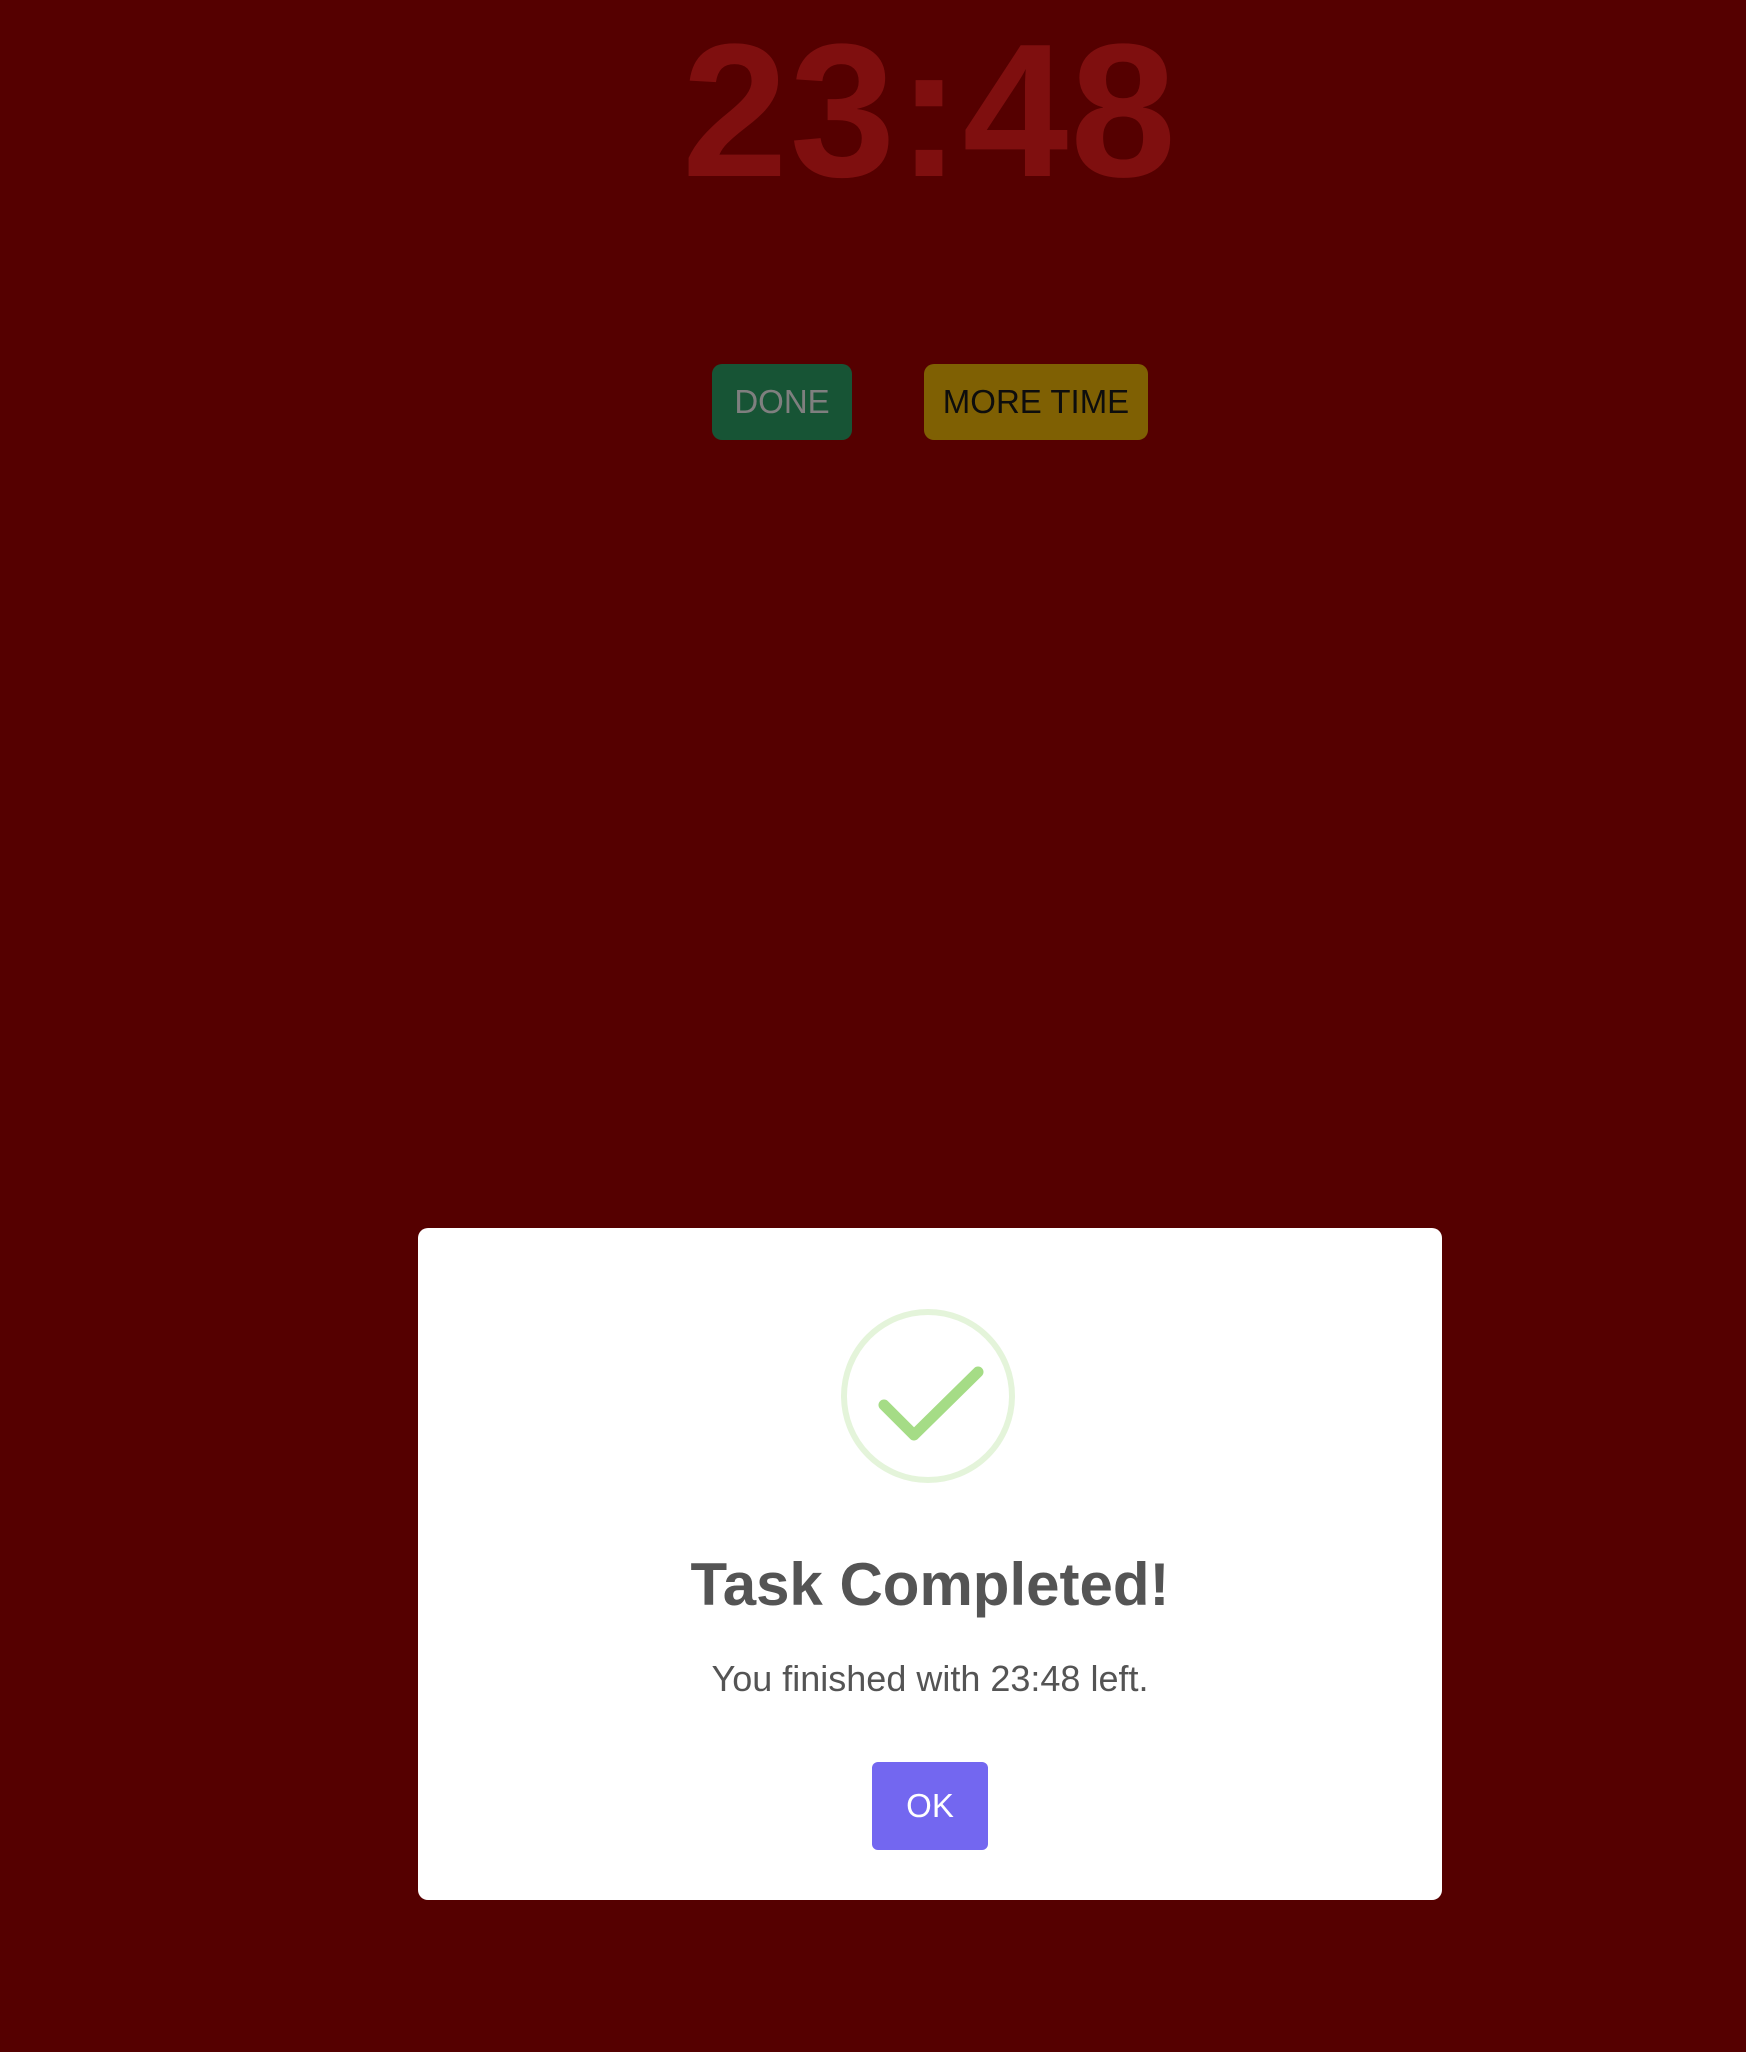  Describe the element at coordinates (930, 1806) in the screenshot. I see `ok-button: OK` at that location.